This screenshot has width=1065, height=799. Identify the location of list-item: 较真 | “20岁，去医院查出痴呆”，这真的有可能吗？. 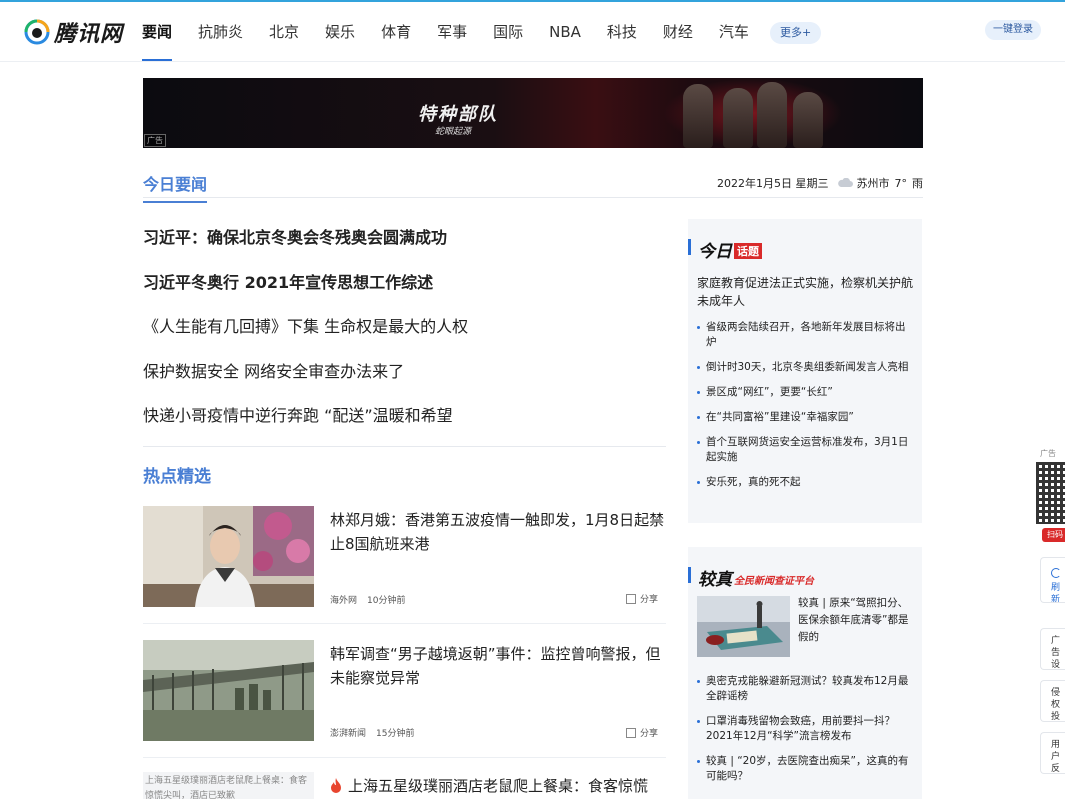
(806, 769).